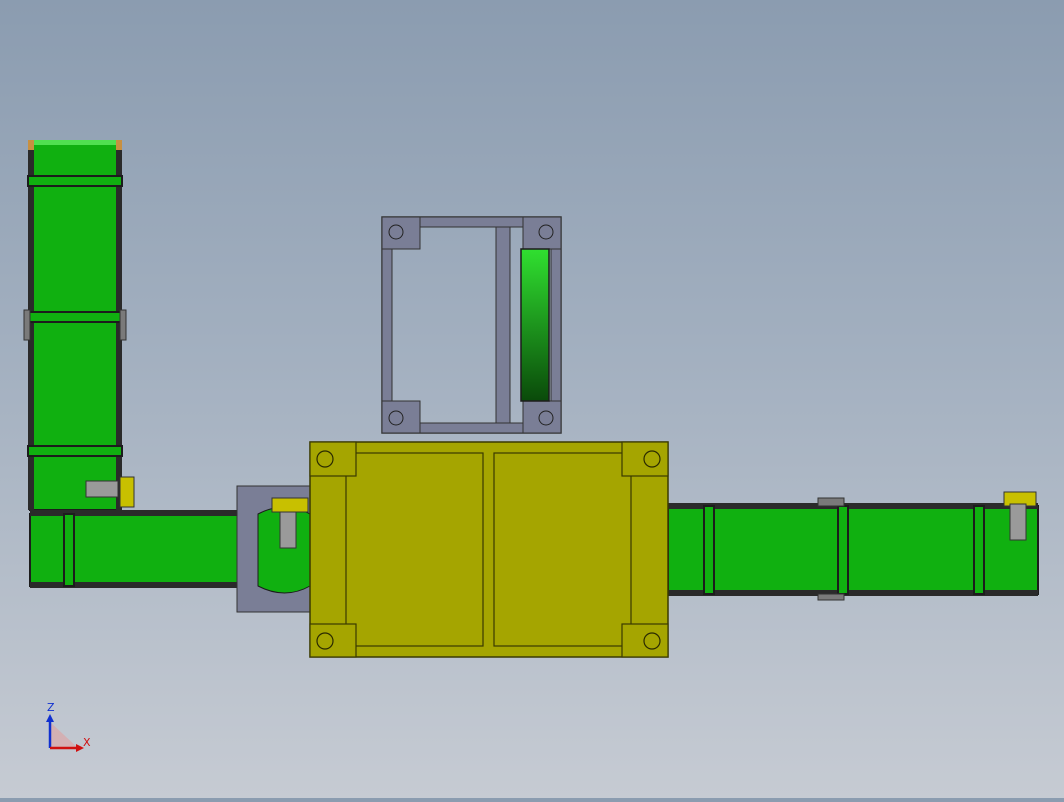  I want to click on end-motor-cylinder, so click(1018, 522).